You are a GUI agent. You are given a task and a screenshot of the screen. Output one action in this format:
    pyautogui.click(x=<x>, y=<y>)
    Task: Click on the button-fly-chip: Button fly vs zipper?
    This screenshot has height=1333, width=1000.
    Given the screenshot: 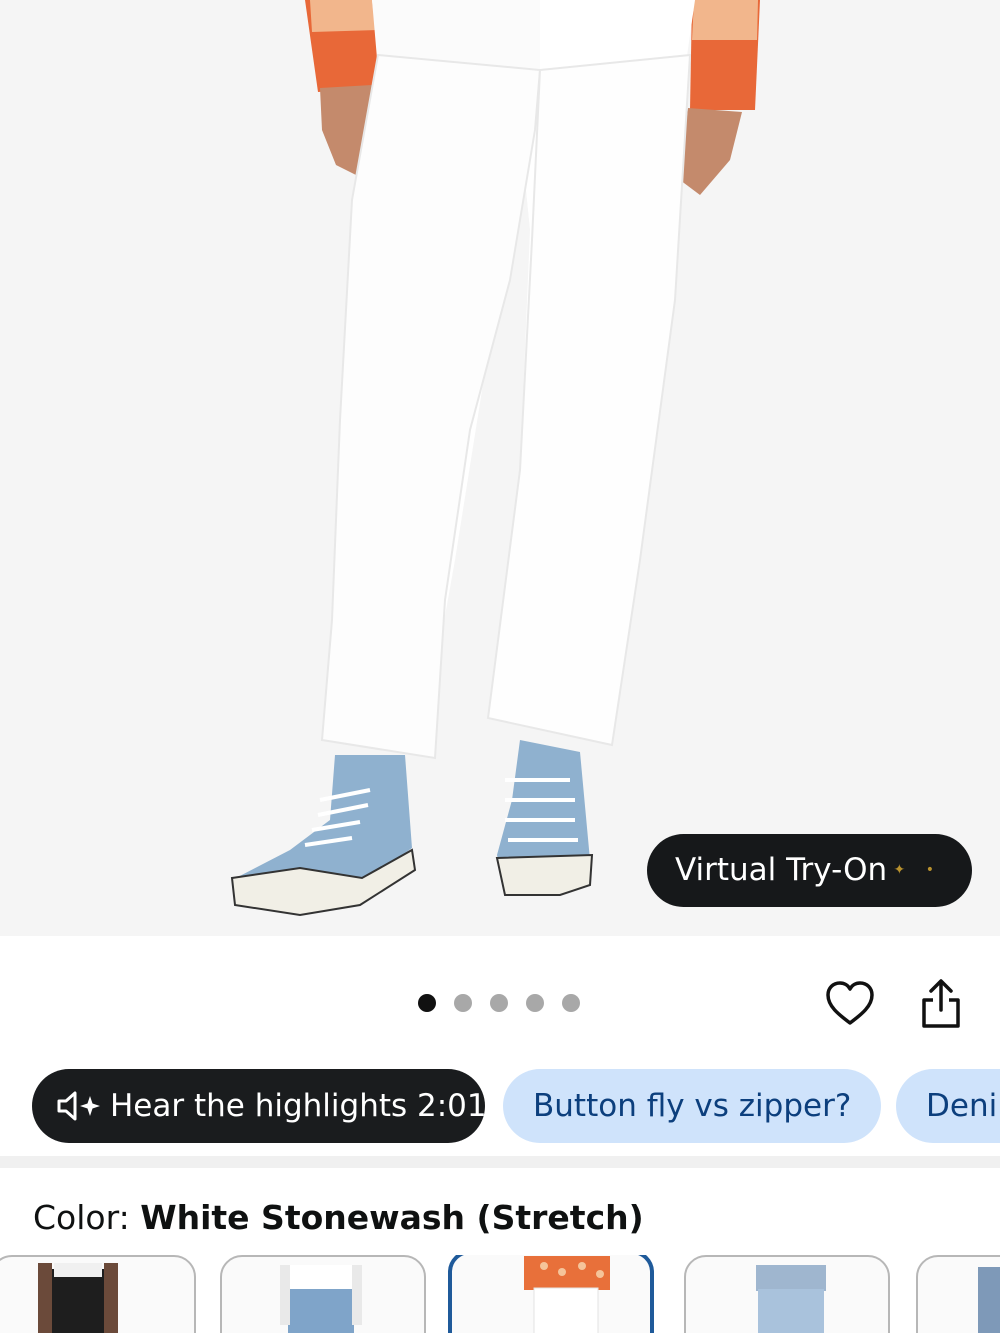 What is the action you would take?
    pyautogui.click(x=692, y=1106)
    